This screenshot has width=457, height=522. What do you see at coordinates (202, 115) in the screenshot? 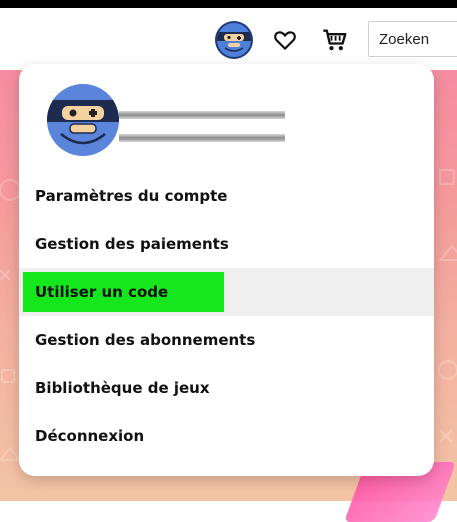
I see `username-redacted` at bounding box center [202, 115].